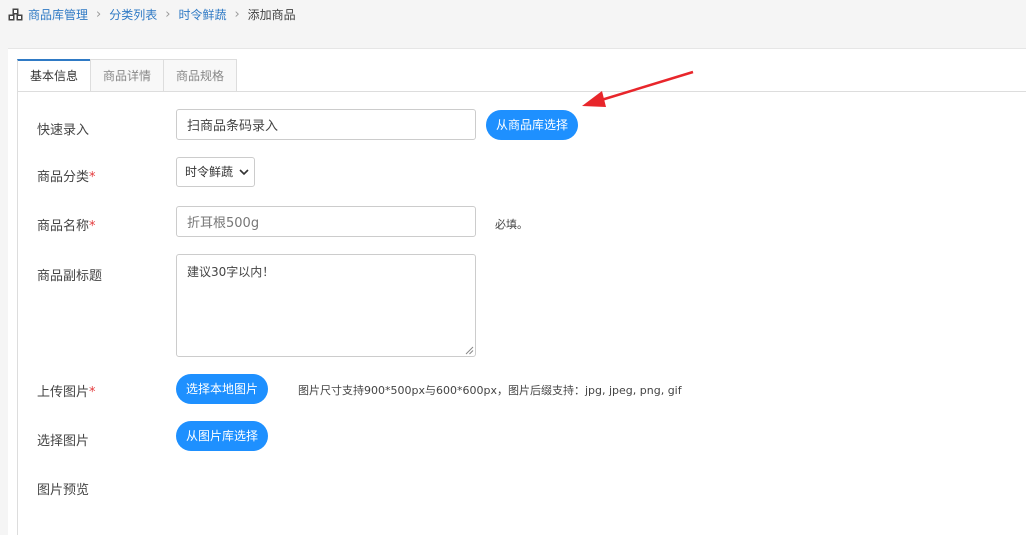  Describe the element at coordinates (222, 436) in the screenshot. I see `select-from-image-library-button: 从图片库选择` at that location.